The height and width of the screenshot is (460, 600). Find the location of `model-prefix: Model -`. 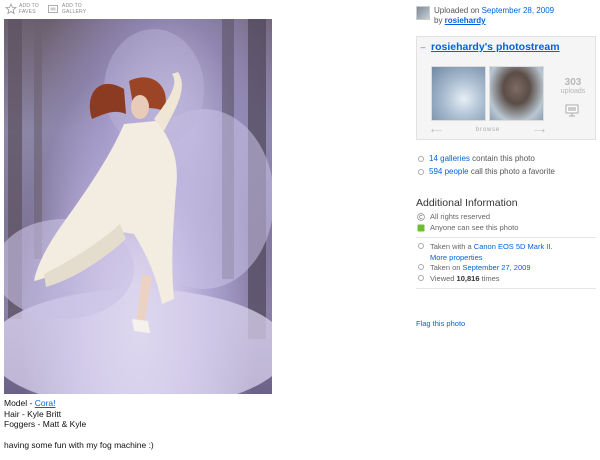

model-prefix: Model - is located at coordinates (19, 403).